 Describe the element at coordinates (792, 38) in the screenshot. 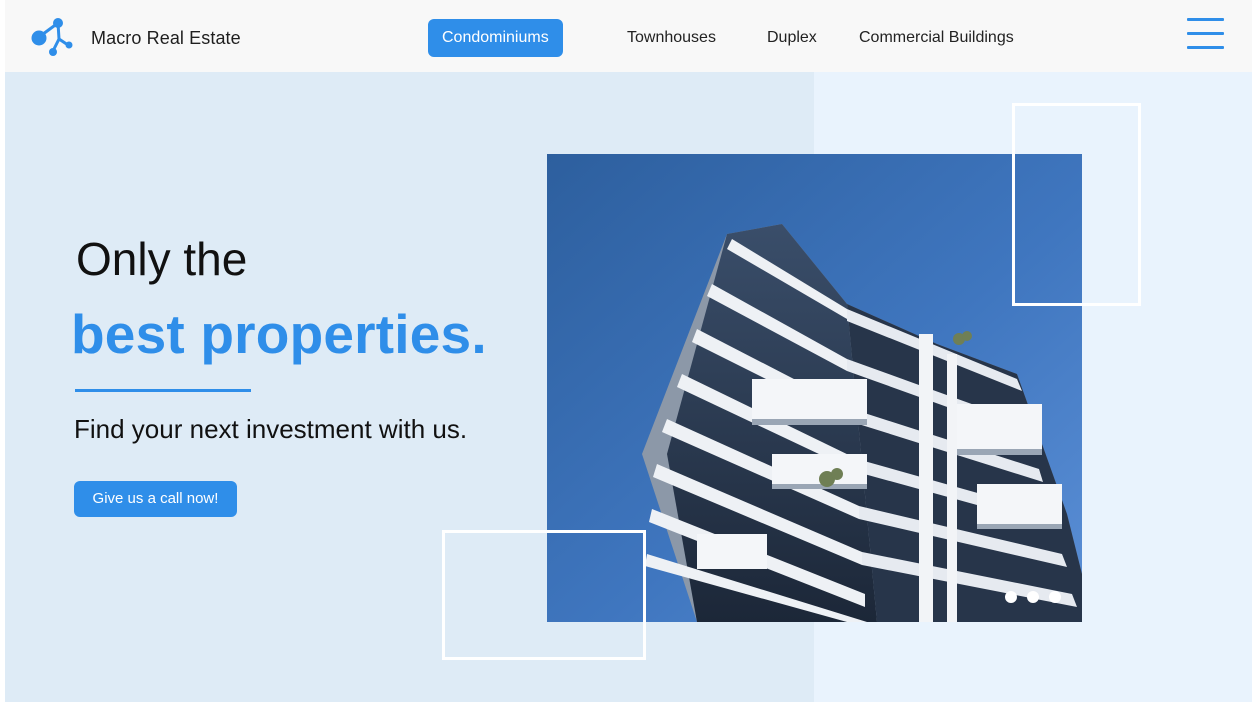

I see `nav-duplex: Duplex` at that location.